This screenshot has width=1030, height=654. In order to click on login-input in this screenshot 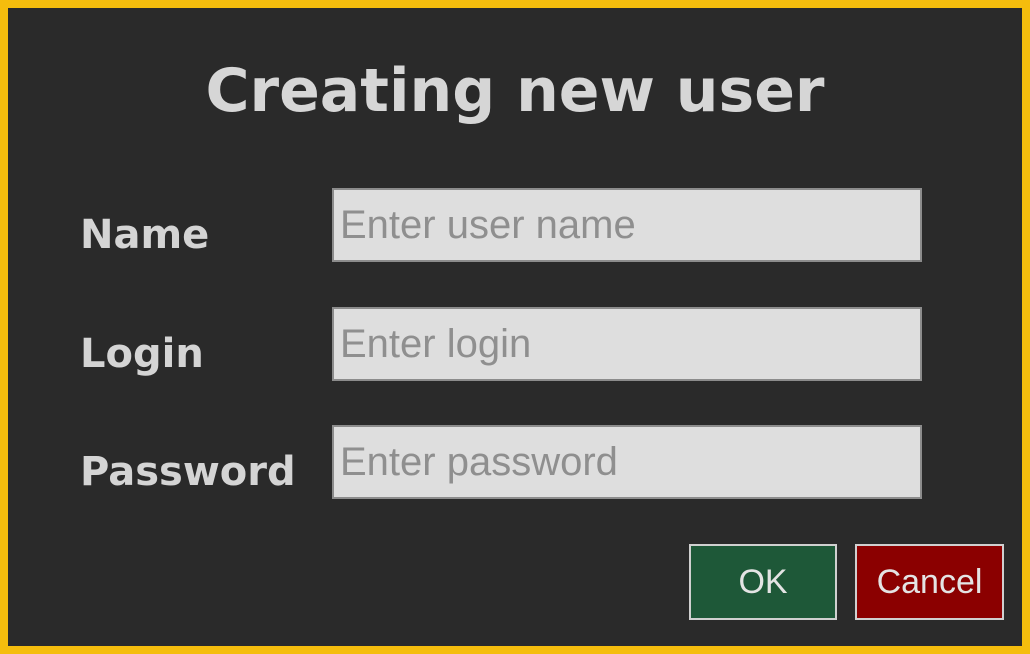, I will do `click(627, 344)`.